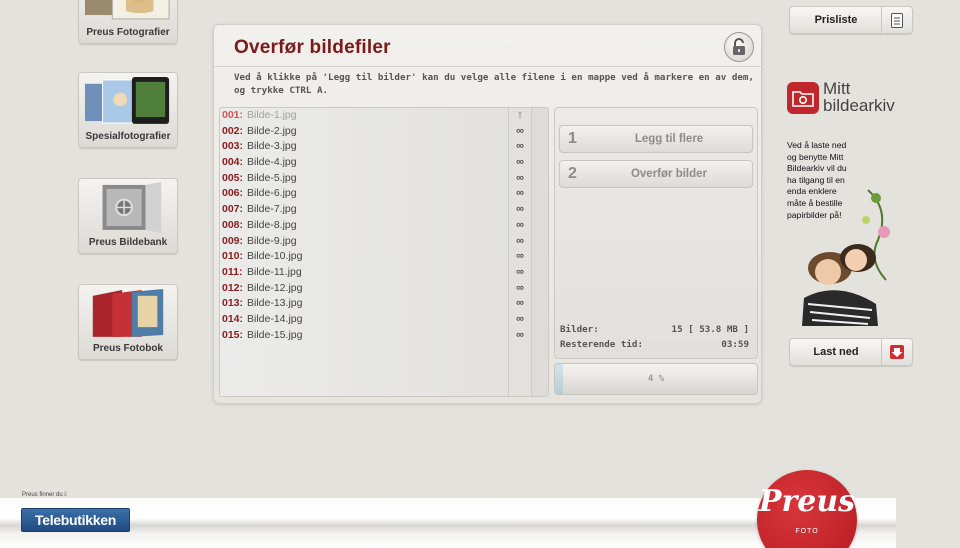 The width and height of the screenshot is (960, 548). I want to click on file-row: 006: Bilde-6.jpg ∞, so click(384, 194).